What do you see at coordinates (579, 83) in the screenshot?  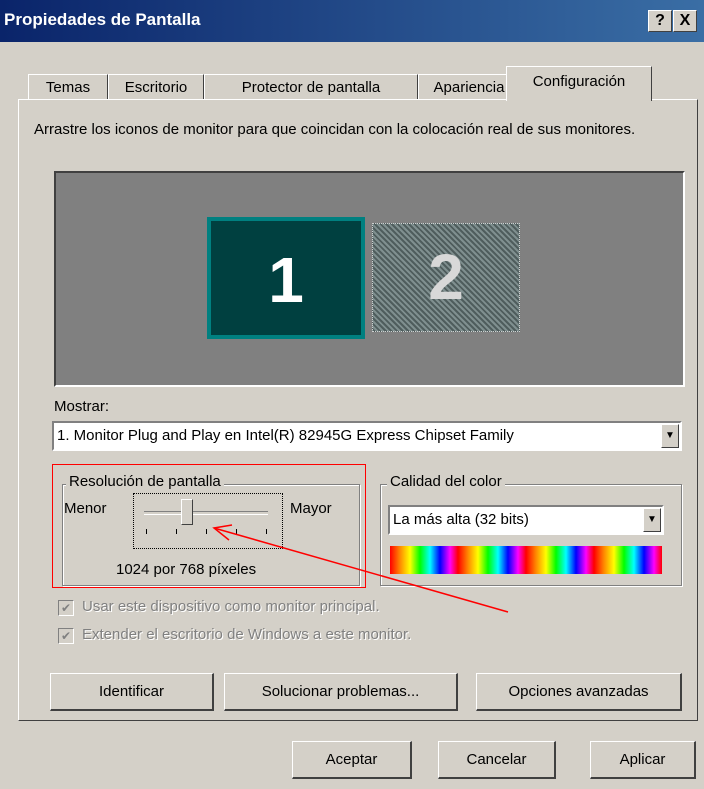 I see `tab-configuracion: Configuración` at bounding box center [579, 83].